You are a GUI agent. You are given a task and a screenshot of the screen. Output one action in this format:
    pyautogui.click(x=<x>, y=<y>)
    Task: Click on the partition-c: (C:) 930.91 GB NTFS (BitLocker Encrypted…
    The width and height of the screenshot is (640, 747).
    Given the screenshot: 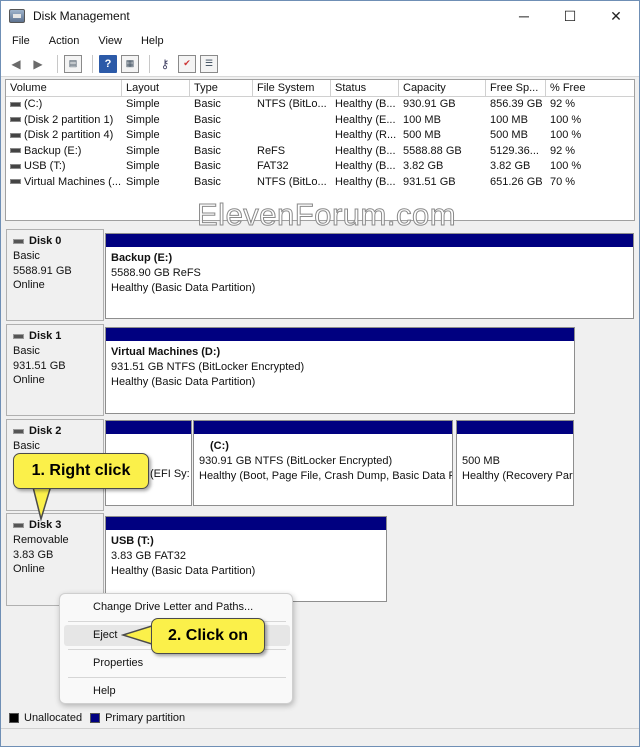 What is the action you would take?
    pyautogui.click(x=323, y=463)
    